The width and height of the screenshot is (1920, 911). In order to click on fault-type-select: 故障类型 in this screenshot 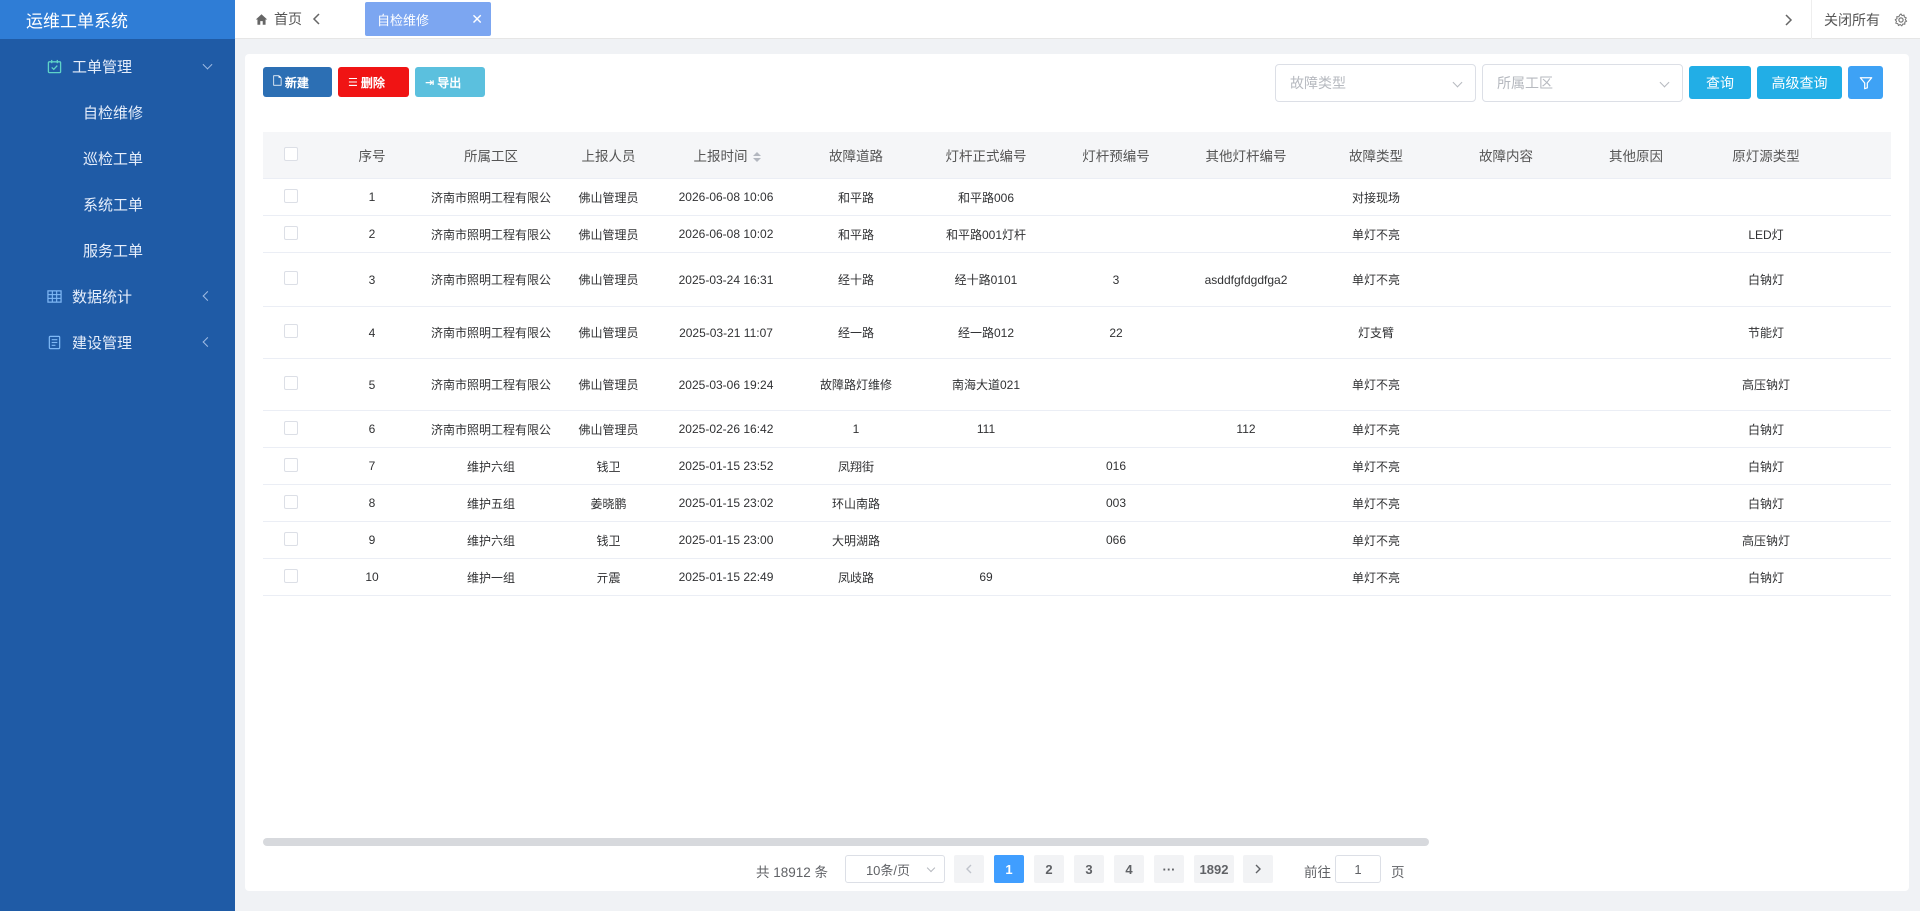, I will do `click(1375, 83)`.